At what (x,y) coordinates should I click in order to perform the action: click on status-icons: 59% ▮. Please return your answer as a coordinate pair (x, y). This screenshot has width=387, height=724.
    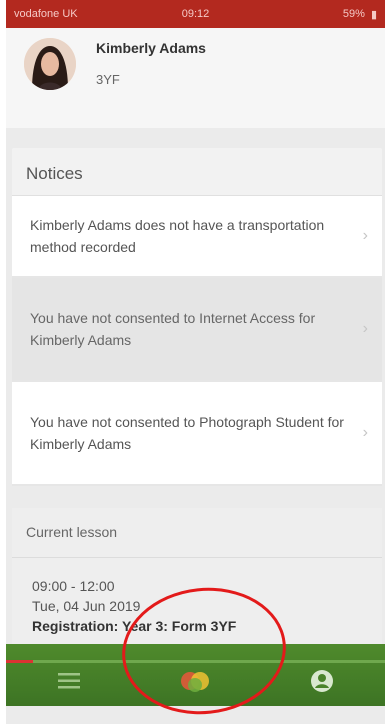
    Looking at the image, I should click on (360, 14).